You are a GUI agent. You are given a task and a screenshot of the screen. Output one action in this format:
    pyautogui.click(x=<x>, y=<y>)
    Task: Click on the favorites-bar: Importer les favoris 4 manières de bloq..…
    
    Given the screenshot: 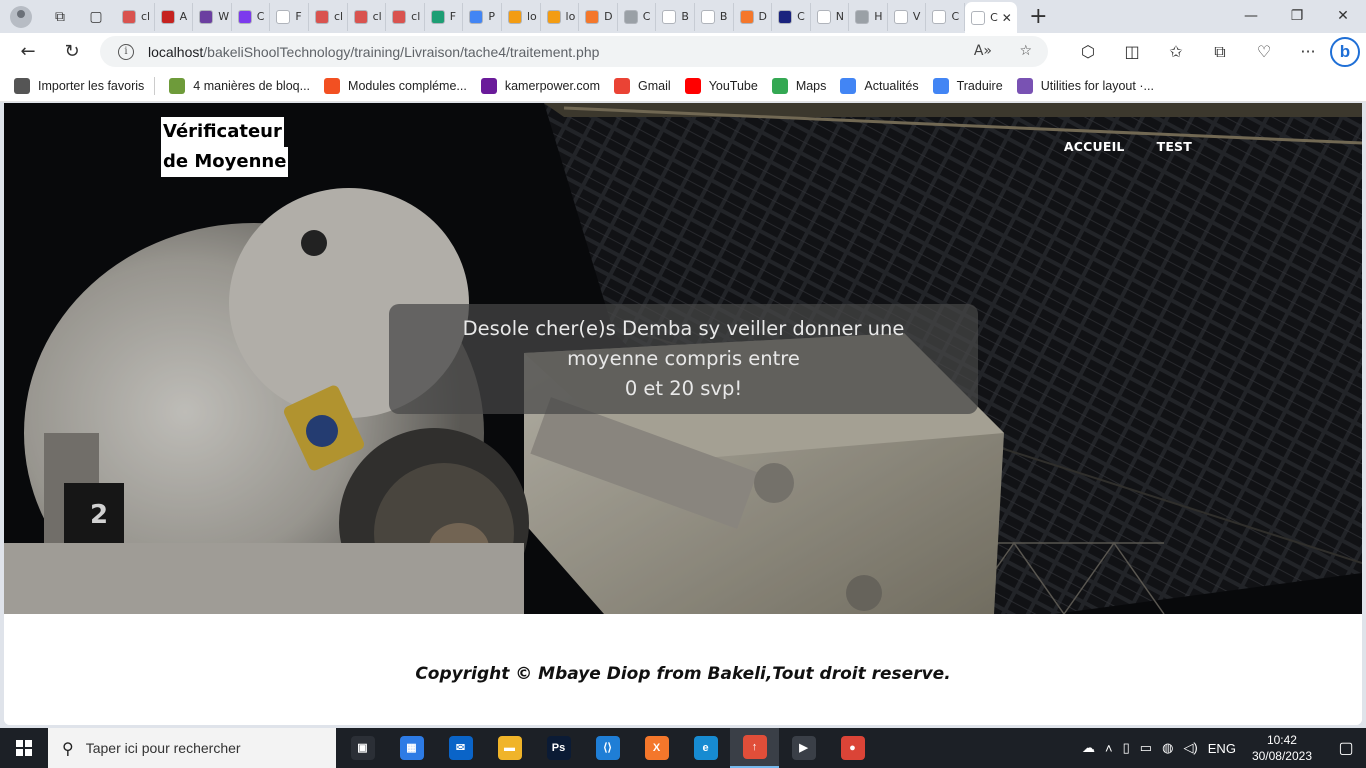 What is the action you would take?
    pyautogui.click(x=683, y=86)
    